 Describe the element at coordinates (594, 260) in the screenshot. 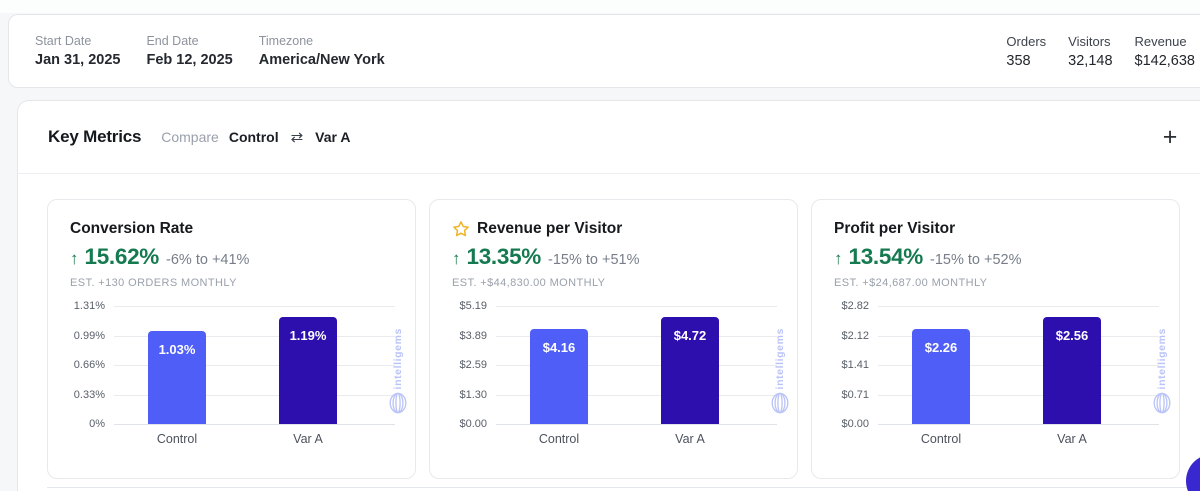

I see `uplift-range: -15% to +51%` at that location.